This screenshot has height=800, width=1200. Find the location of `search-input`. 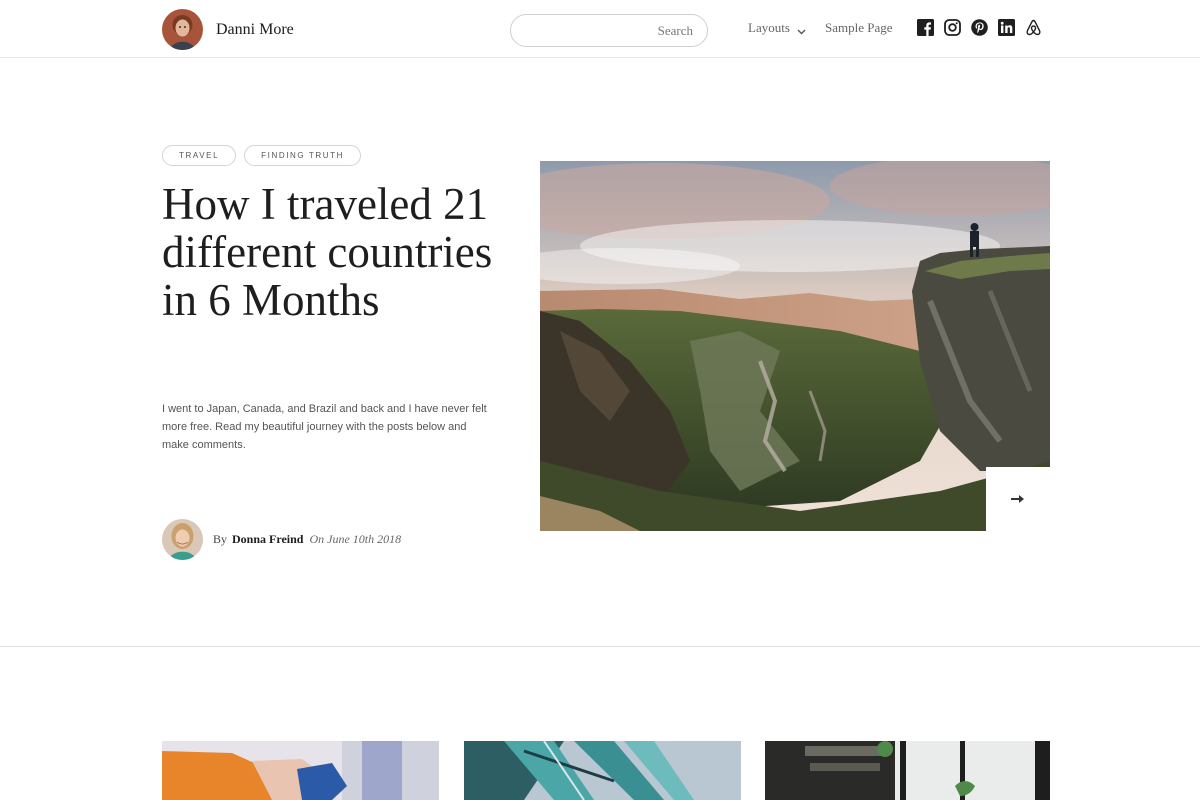

search-input is located at coordinates (609, 30).